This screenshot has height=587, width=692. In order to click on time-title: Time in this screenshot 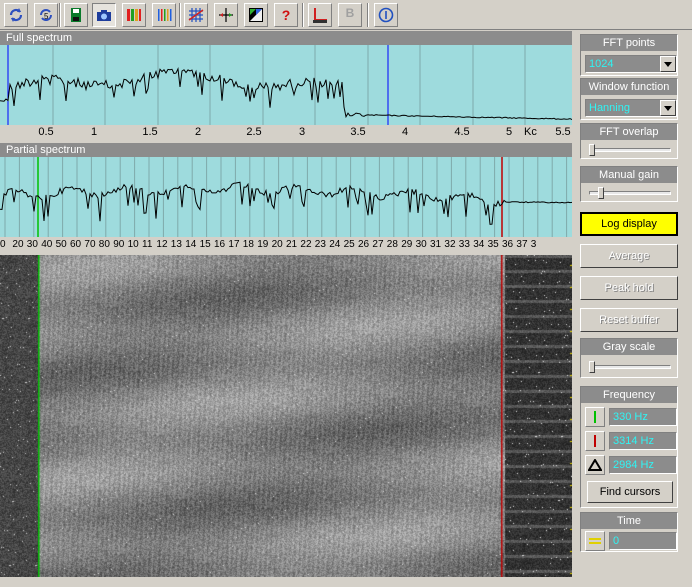, I will do `click(629, 521)`.